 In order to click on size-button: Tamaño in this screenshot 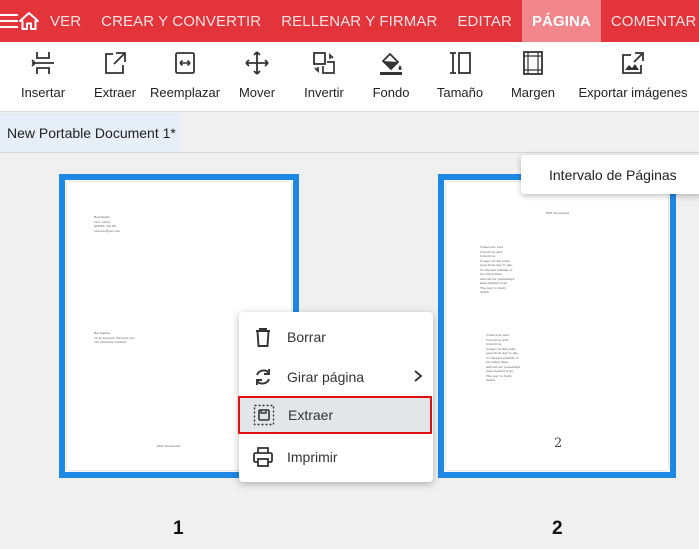, I will do `click(460, 76)`.